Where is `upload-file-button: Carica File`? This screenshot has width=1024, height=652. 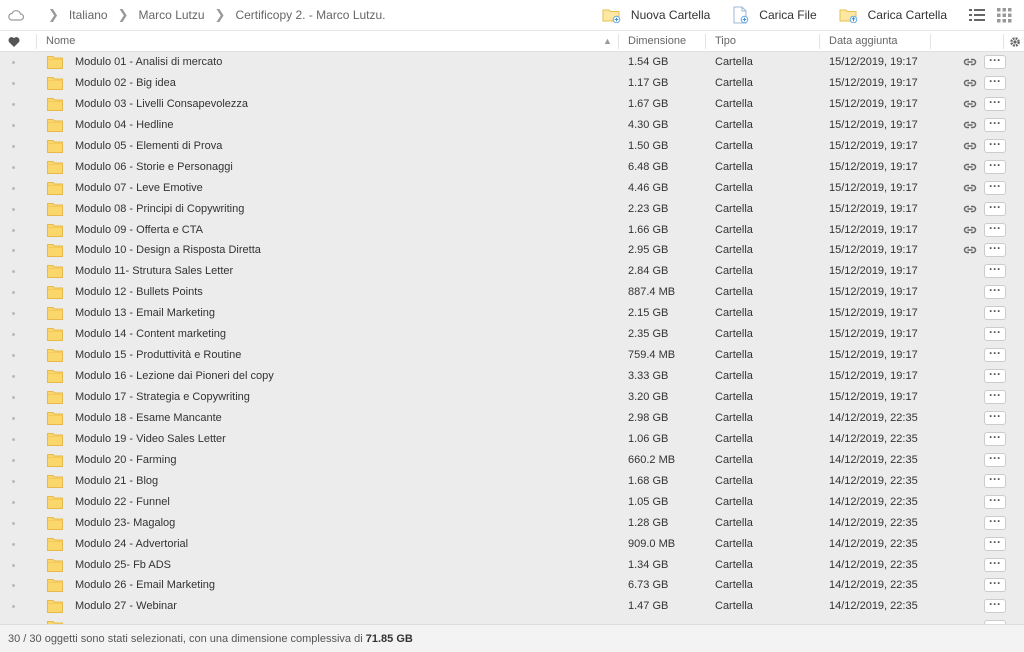
upload-file-button: Carica File is located at coordinates (774, 15).